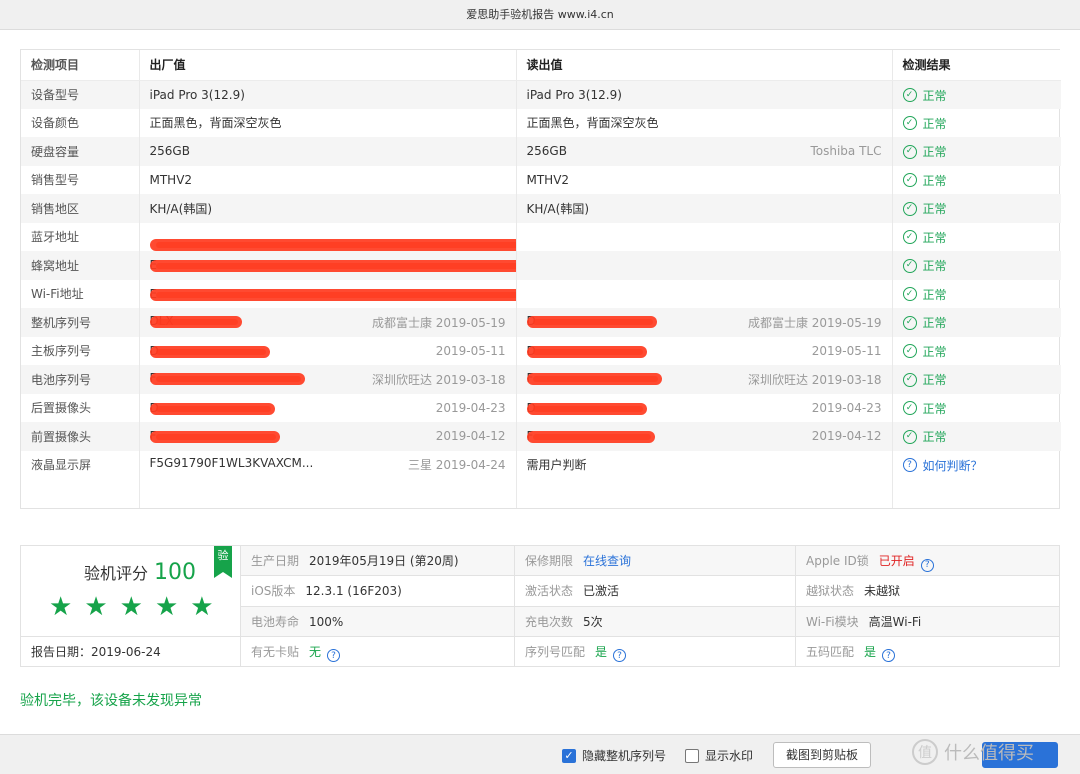  Describe the element at coordinates (614, 755) in the screenshot. I see `hide-serial-checkbox: ✓ 隐藏整机序列号` at that location.